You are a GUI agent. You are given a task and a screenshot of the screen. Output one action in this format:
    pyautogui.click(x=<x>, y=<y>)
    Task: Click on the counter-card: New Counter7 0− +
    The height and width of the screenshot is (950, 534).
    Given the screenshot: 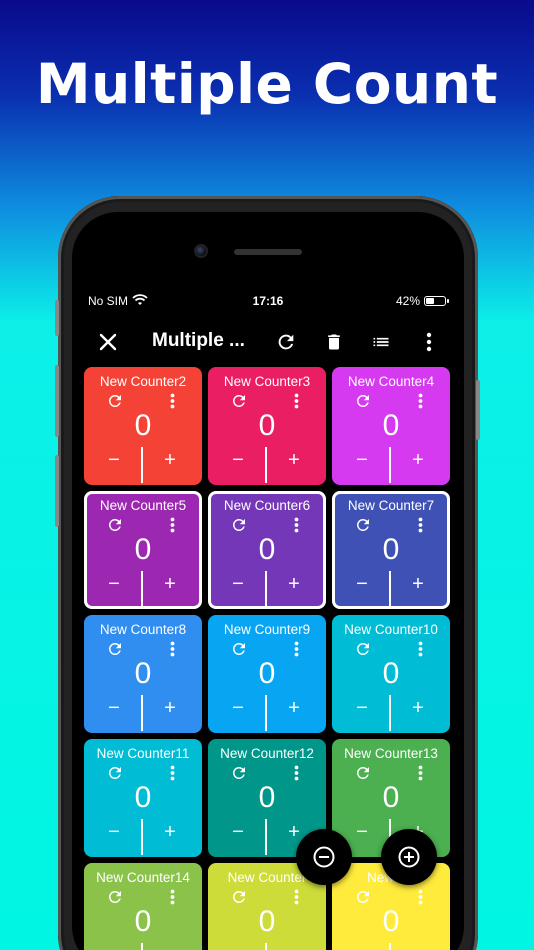 What is the action you would take?
    pyautogui.click(x=391, y=550)
    